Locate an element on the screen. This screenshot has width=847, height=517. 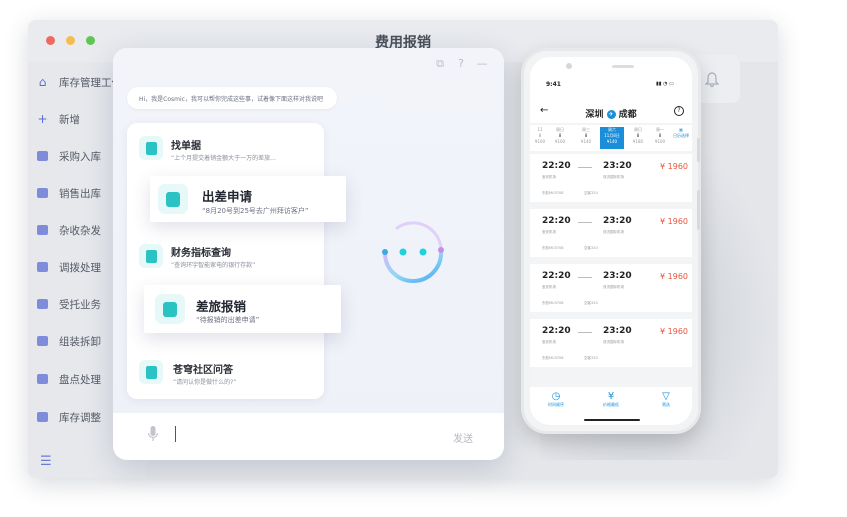
input-bar is located at coordinates (308, 436).